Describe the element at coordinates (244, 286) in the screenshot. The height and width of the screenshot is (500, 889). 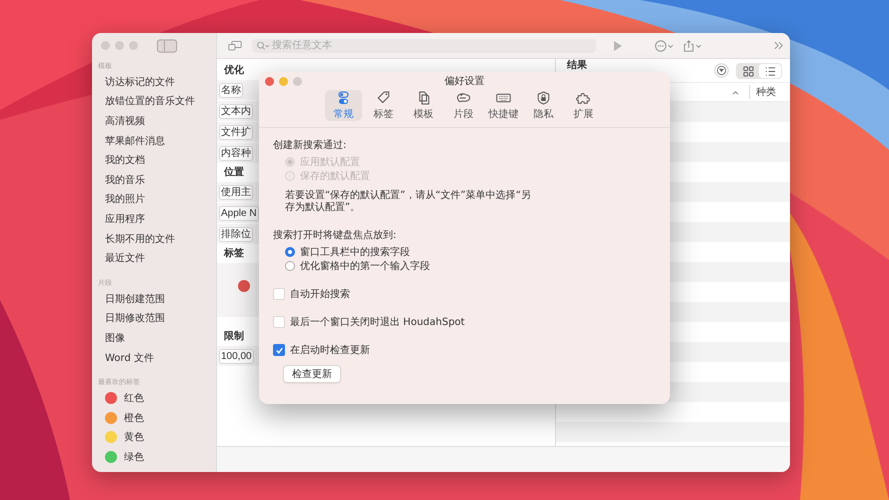
I see `tag-dot` at that location.